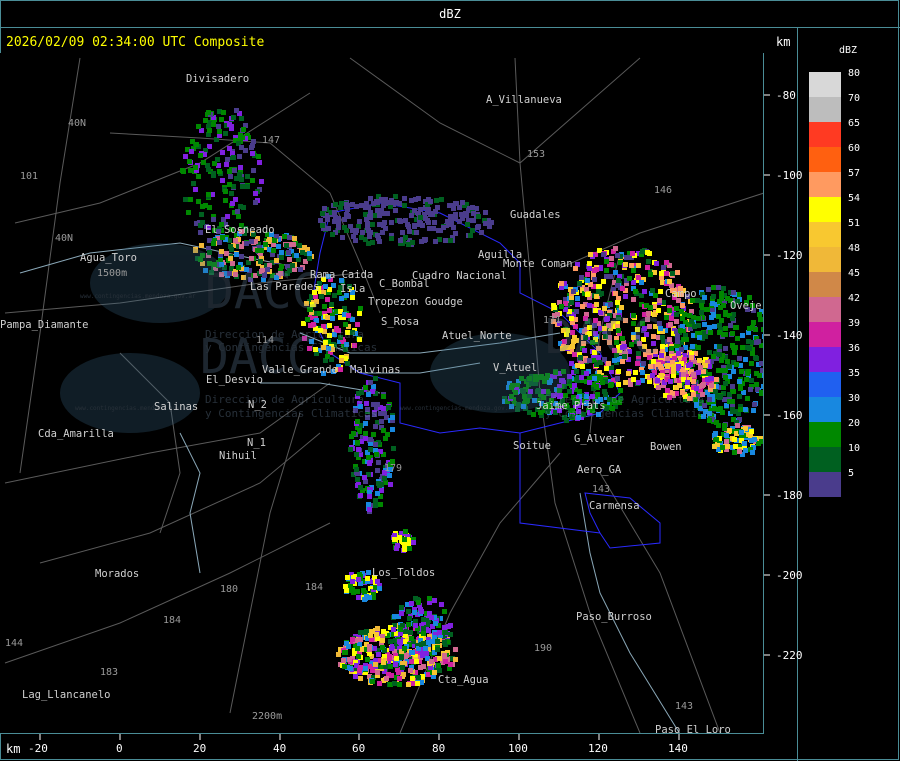 The height and width of the screenshot is (761, 900). I want to click on x-tick-label: 60, so click(359, 748).